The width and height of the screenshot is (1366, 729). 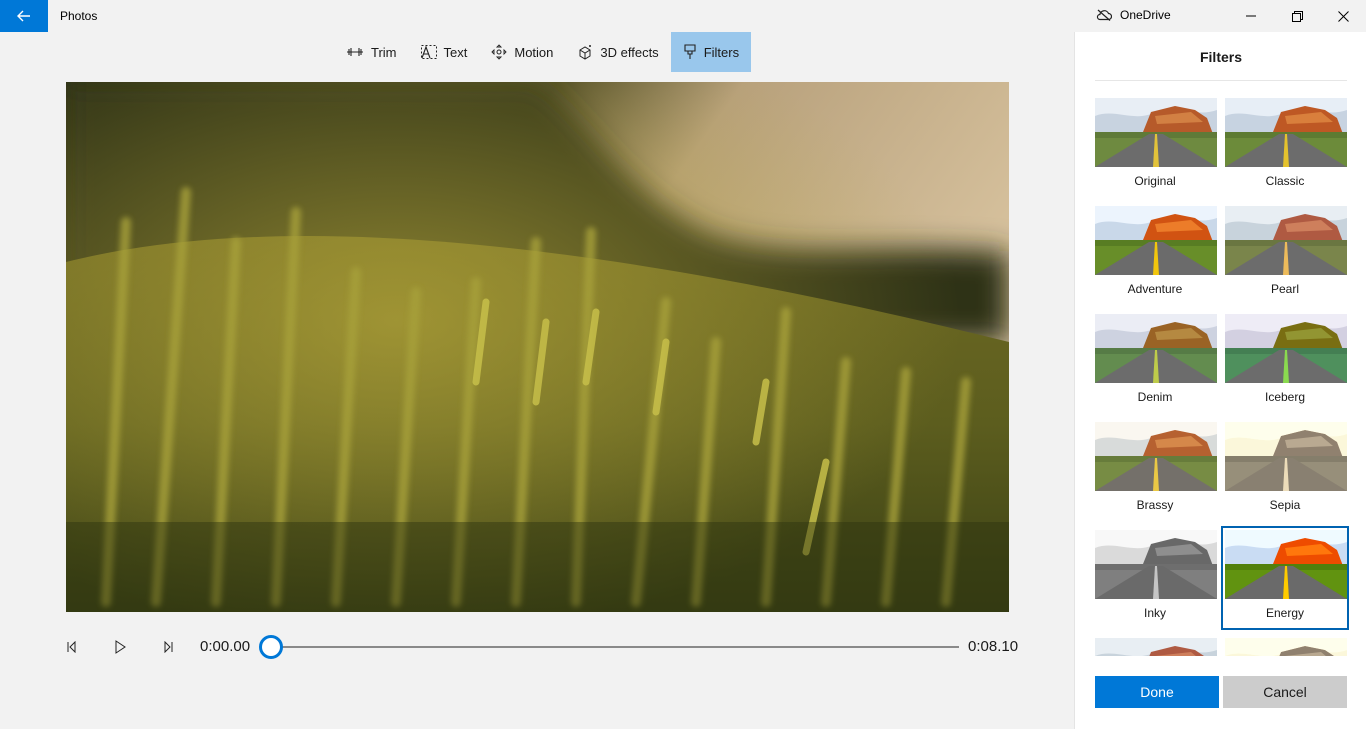 I want to click on trim-button: Trim, so click(x=371, y=52).